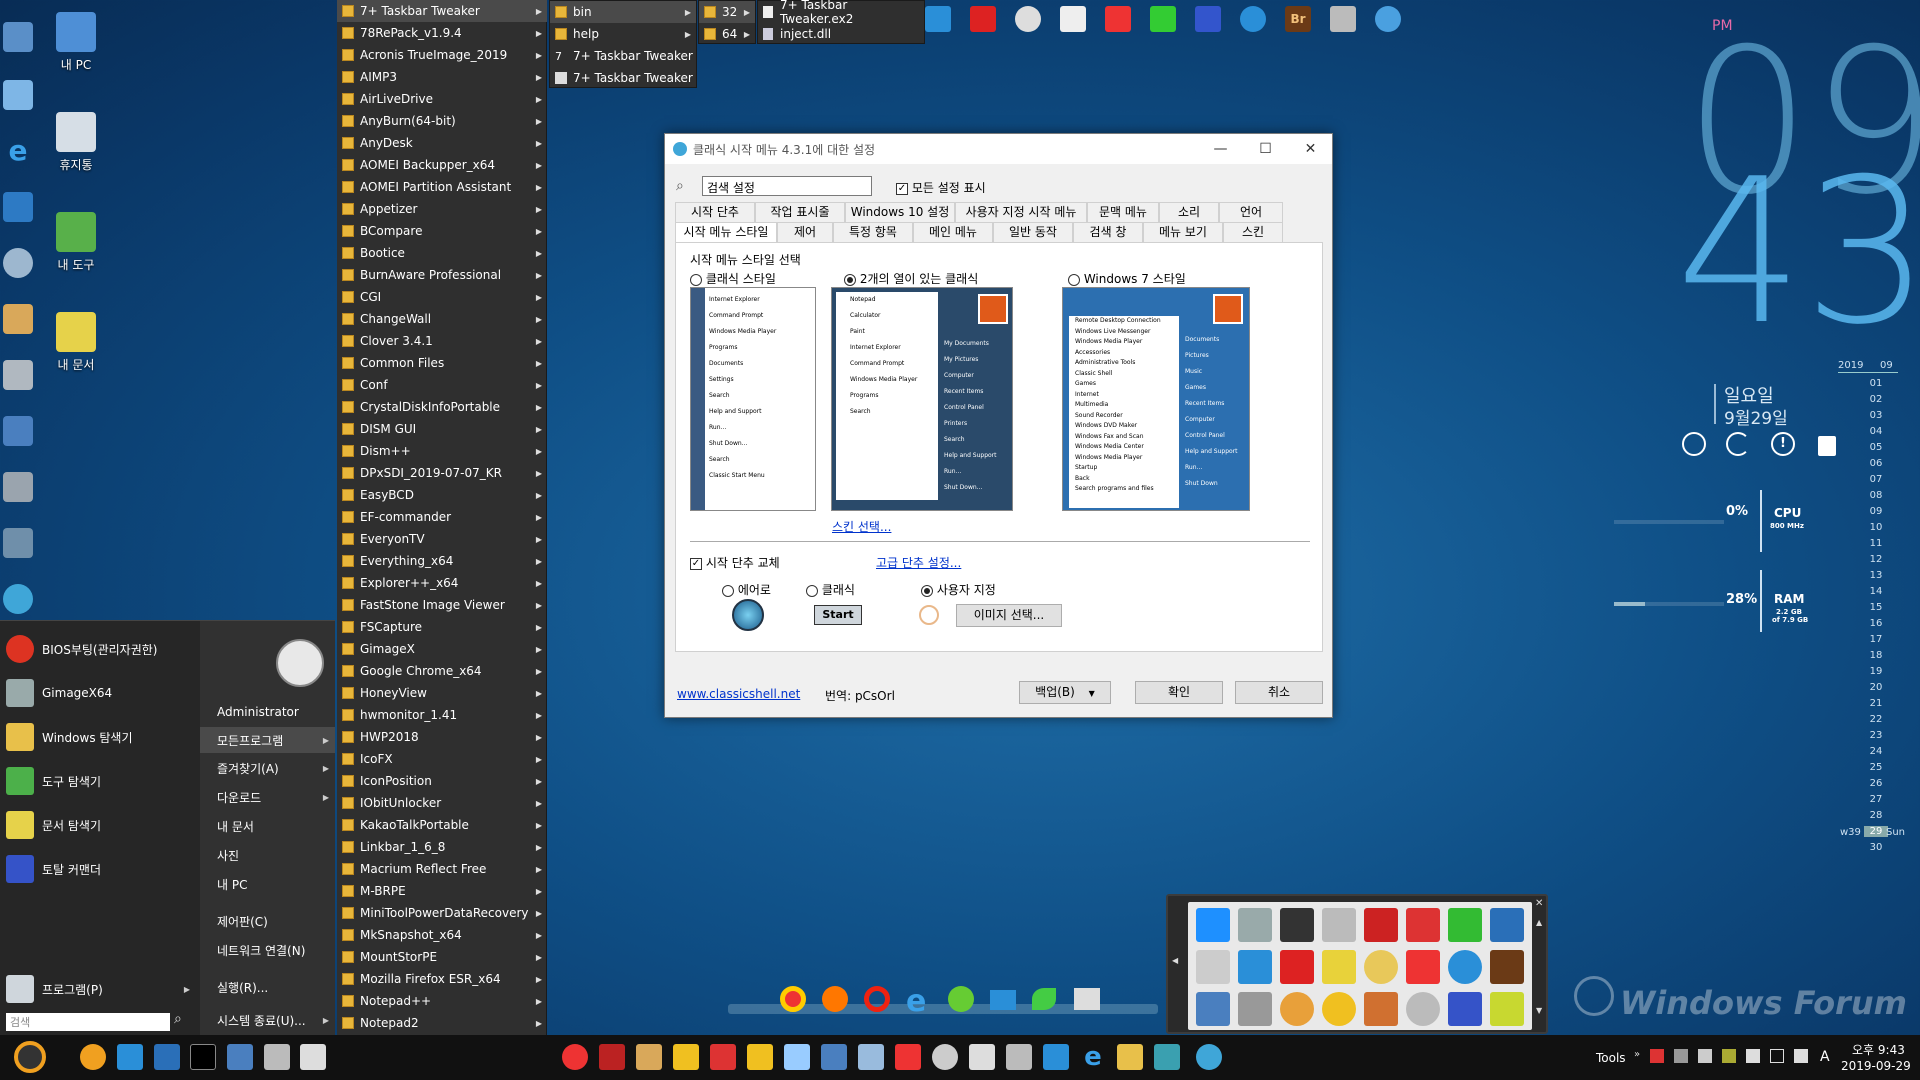 This screenshot has width=1920, height=1080. I want to click on usb-tray-icon, so click(1753, 1056).